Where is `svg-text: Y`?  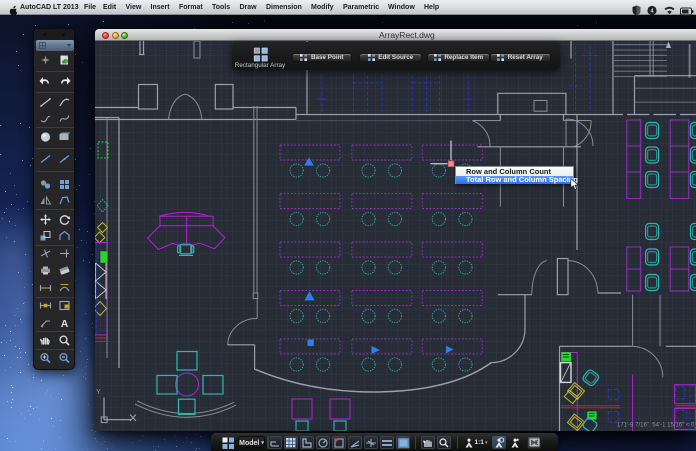
svg-text: Y is located at coordinates (98, 392).